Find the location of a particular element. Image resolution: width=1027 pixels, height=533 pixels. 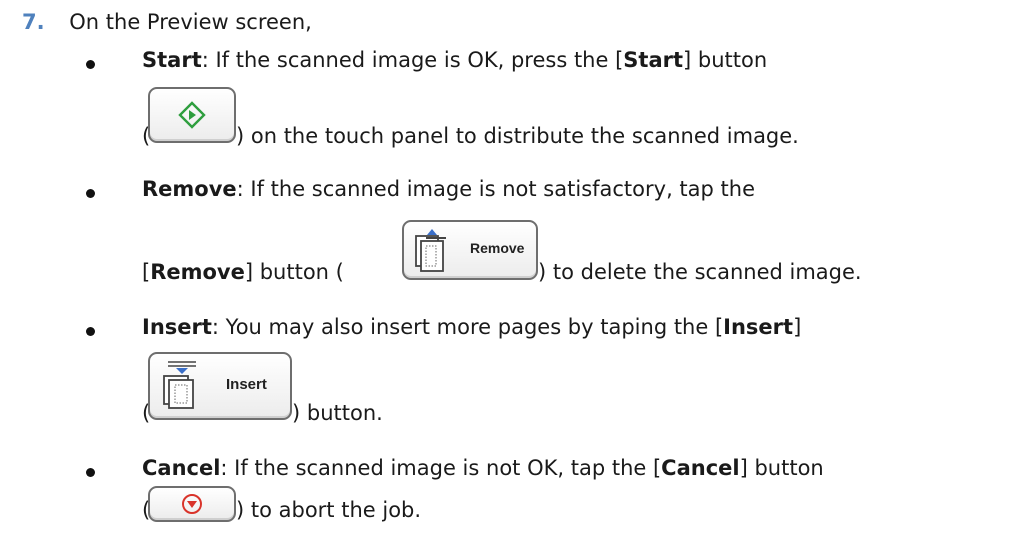

remove-button-label: Remove is located at coordinates (497, 248).